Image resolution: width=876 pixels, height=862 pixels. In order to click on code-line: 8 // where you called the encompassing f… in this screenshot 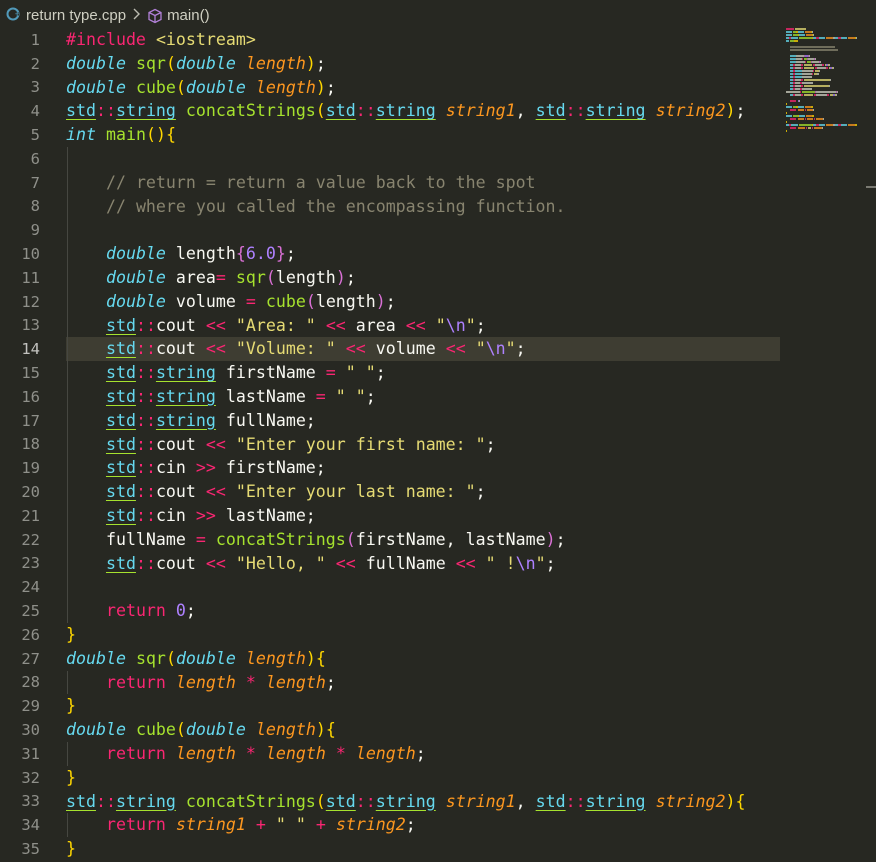, I will do `click(438, 207)`.